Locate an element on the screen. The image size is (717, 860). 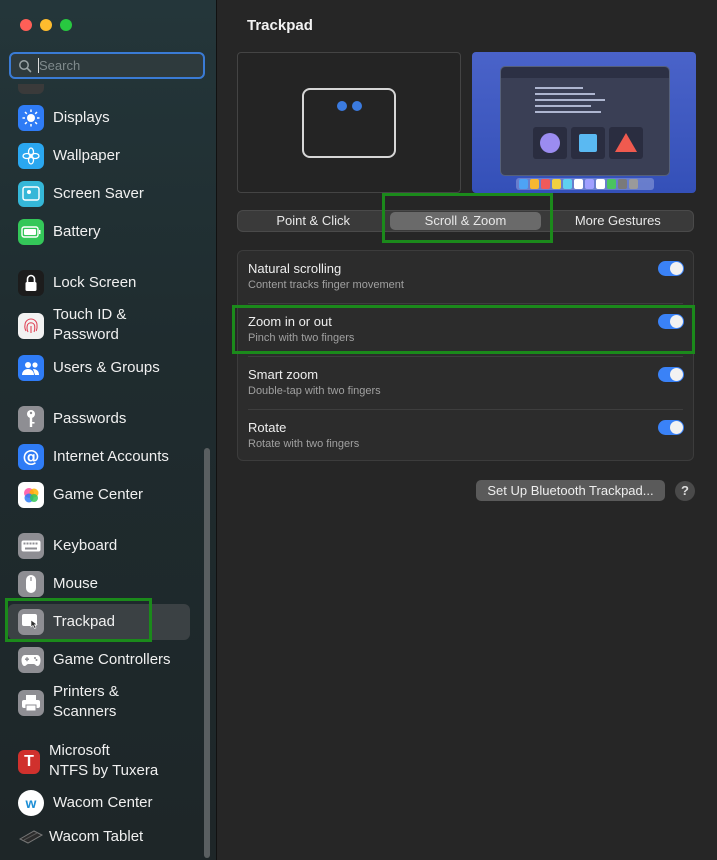
sidebar-item-screen-saver: Screen Saver is located at coordinates (99, 194).